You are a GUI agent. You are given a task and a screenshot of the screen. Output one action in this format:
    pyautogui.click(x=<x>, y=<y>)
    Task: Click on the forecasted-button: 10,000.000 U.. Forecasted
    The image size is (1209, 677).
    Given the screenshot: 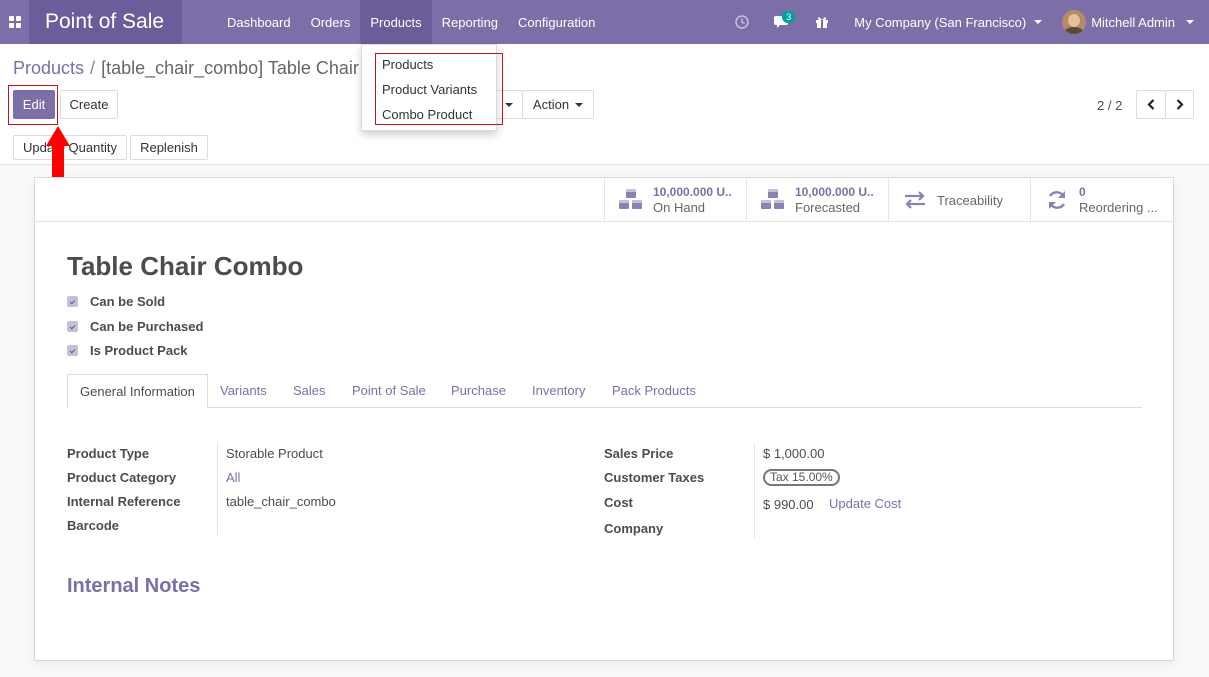 What is the action you would take?
    pyautogui.click(x=817, y=200)
    